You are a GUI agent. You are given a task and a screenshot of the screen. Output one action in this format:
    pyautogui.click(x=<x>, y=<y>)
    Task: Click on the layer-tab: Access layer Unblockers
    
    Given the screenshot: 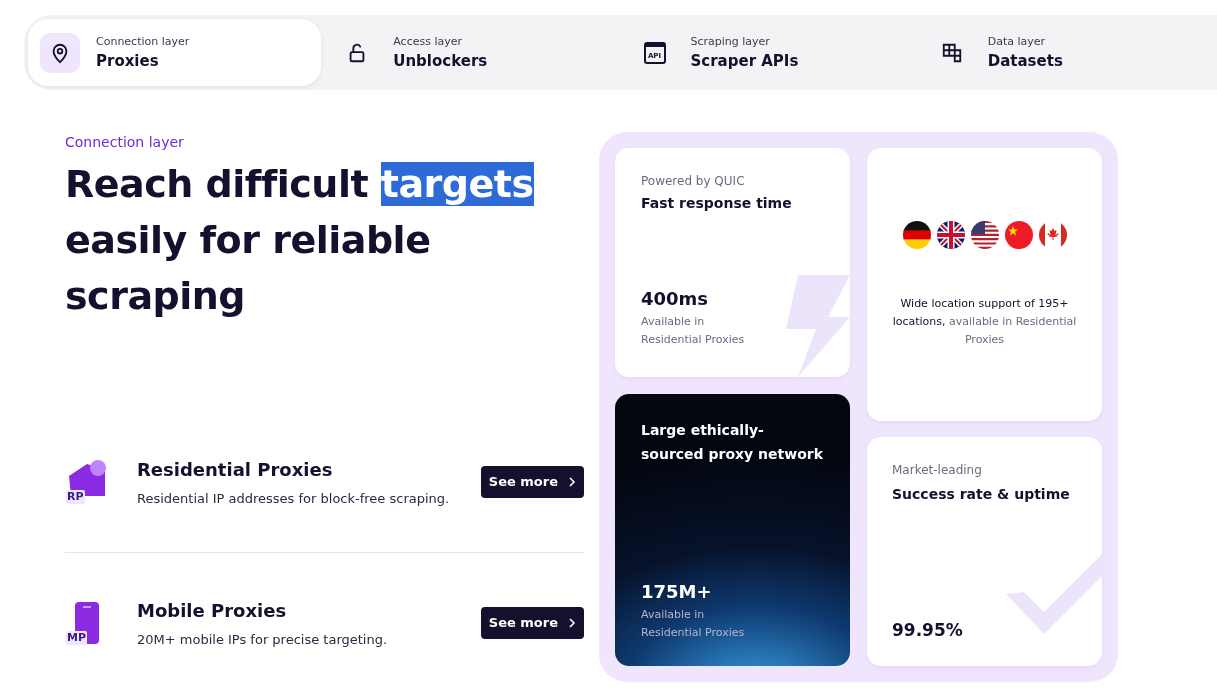 What is the action you would take?
    pyautogui.click(x=472, y=52)
    